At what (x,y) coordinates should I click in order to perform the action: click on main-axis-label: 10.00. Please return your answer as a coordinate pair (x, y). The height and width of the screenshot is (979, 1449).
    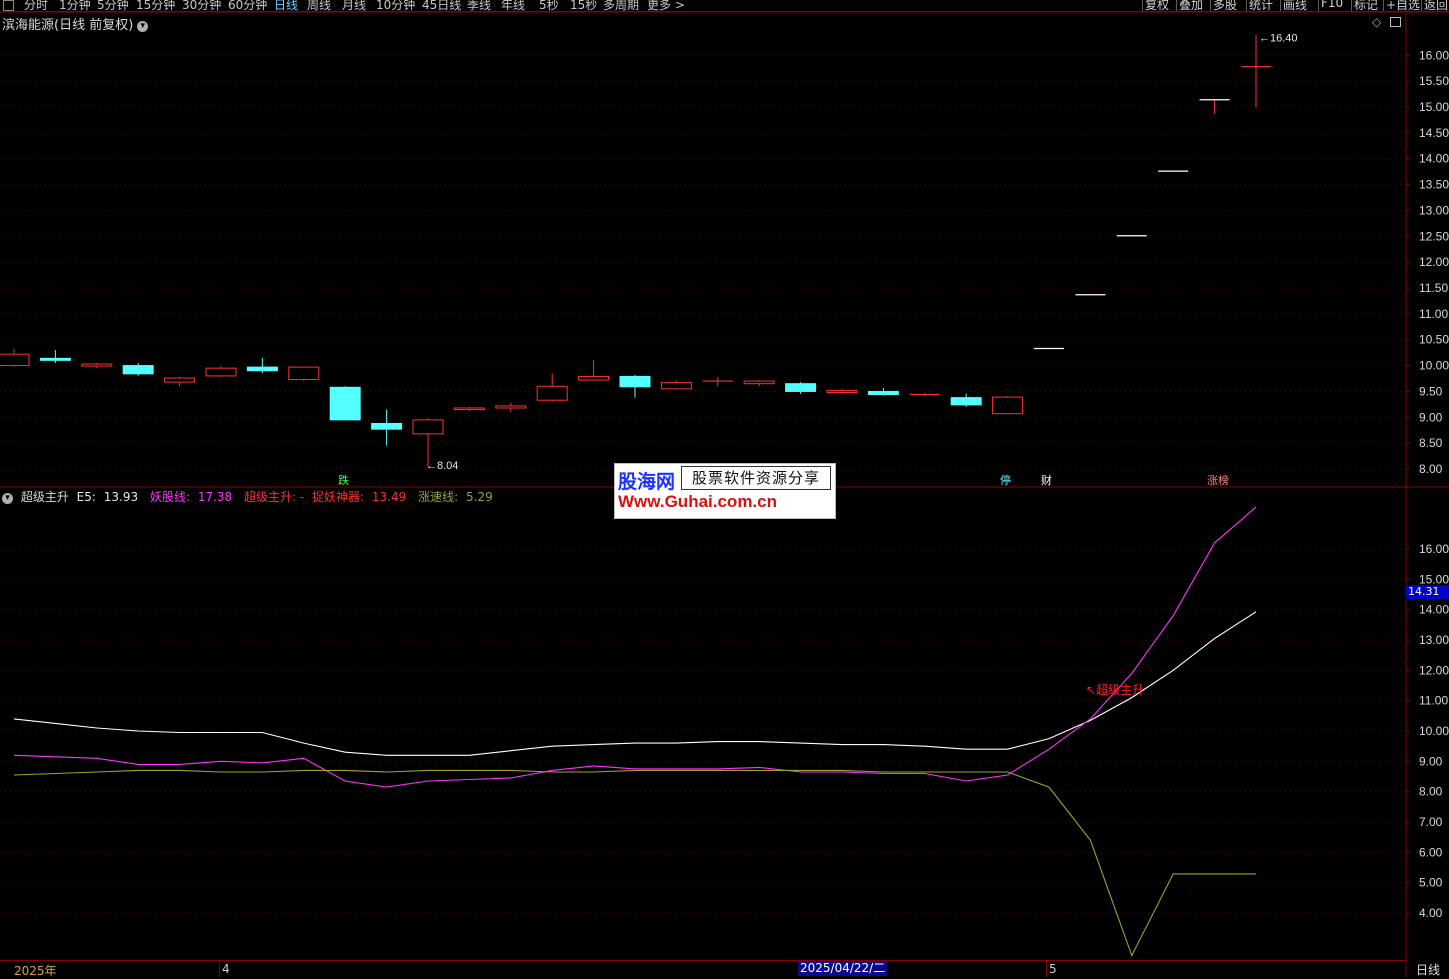
    Looking at the image, I should click on (1434, 366).